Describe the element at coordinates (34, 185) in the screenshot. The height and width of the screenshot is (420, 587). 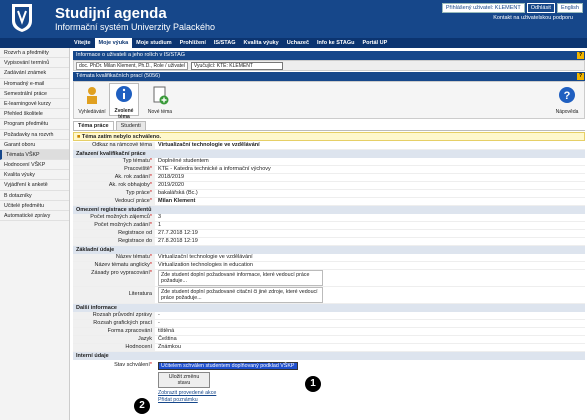
I see `sidebar-item: Vyjádření k anketě` at that location.